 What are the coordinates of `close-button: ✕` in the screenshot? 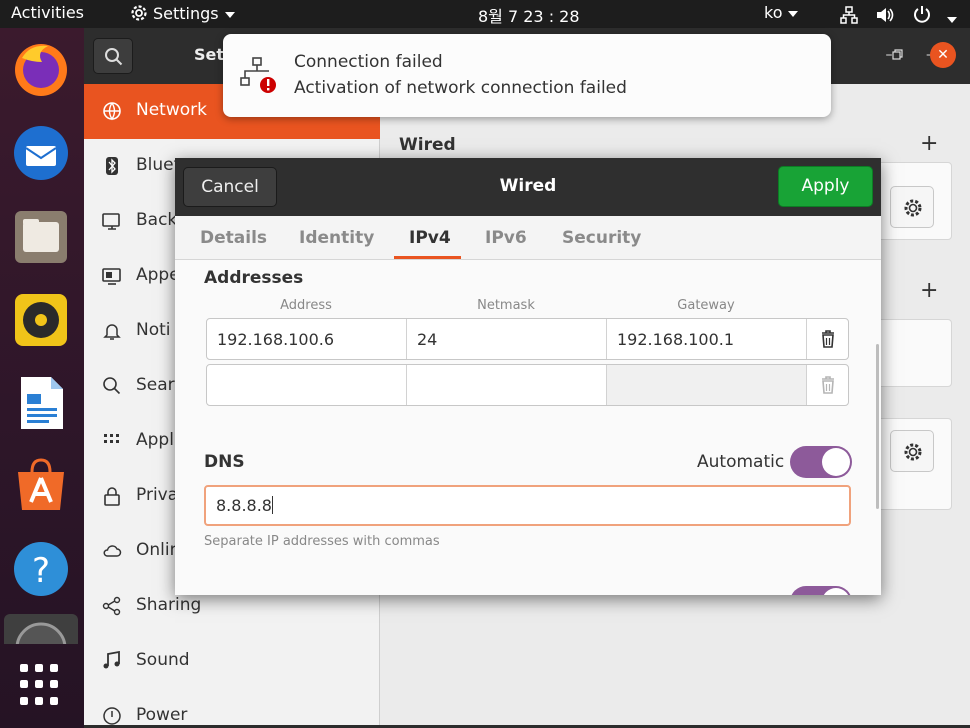 It's located at (943, 55).